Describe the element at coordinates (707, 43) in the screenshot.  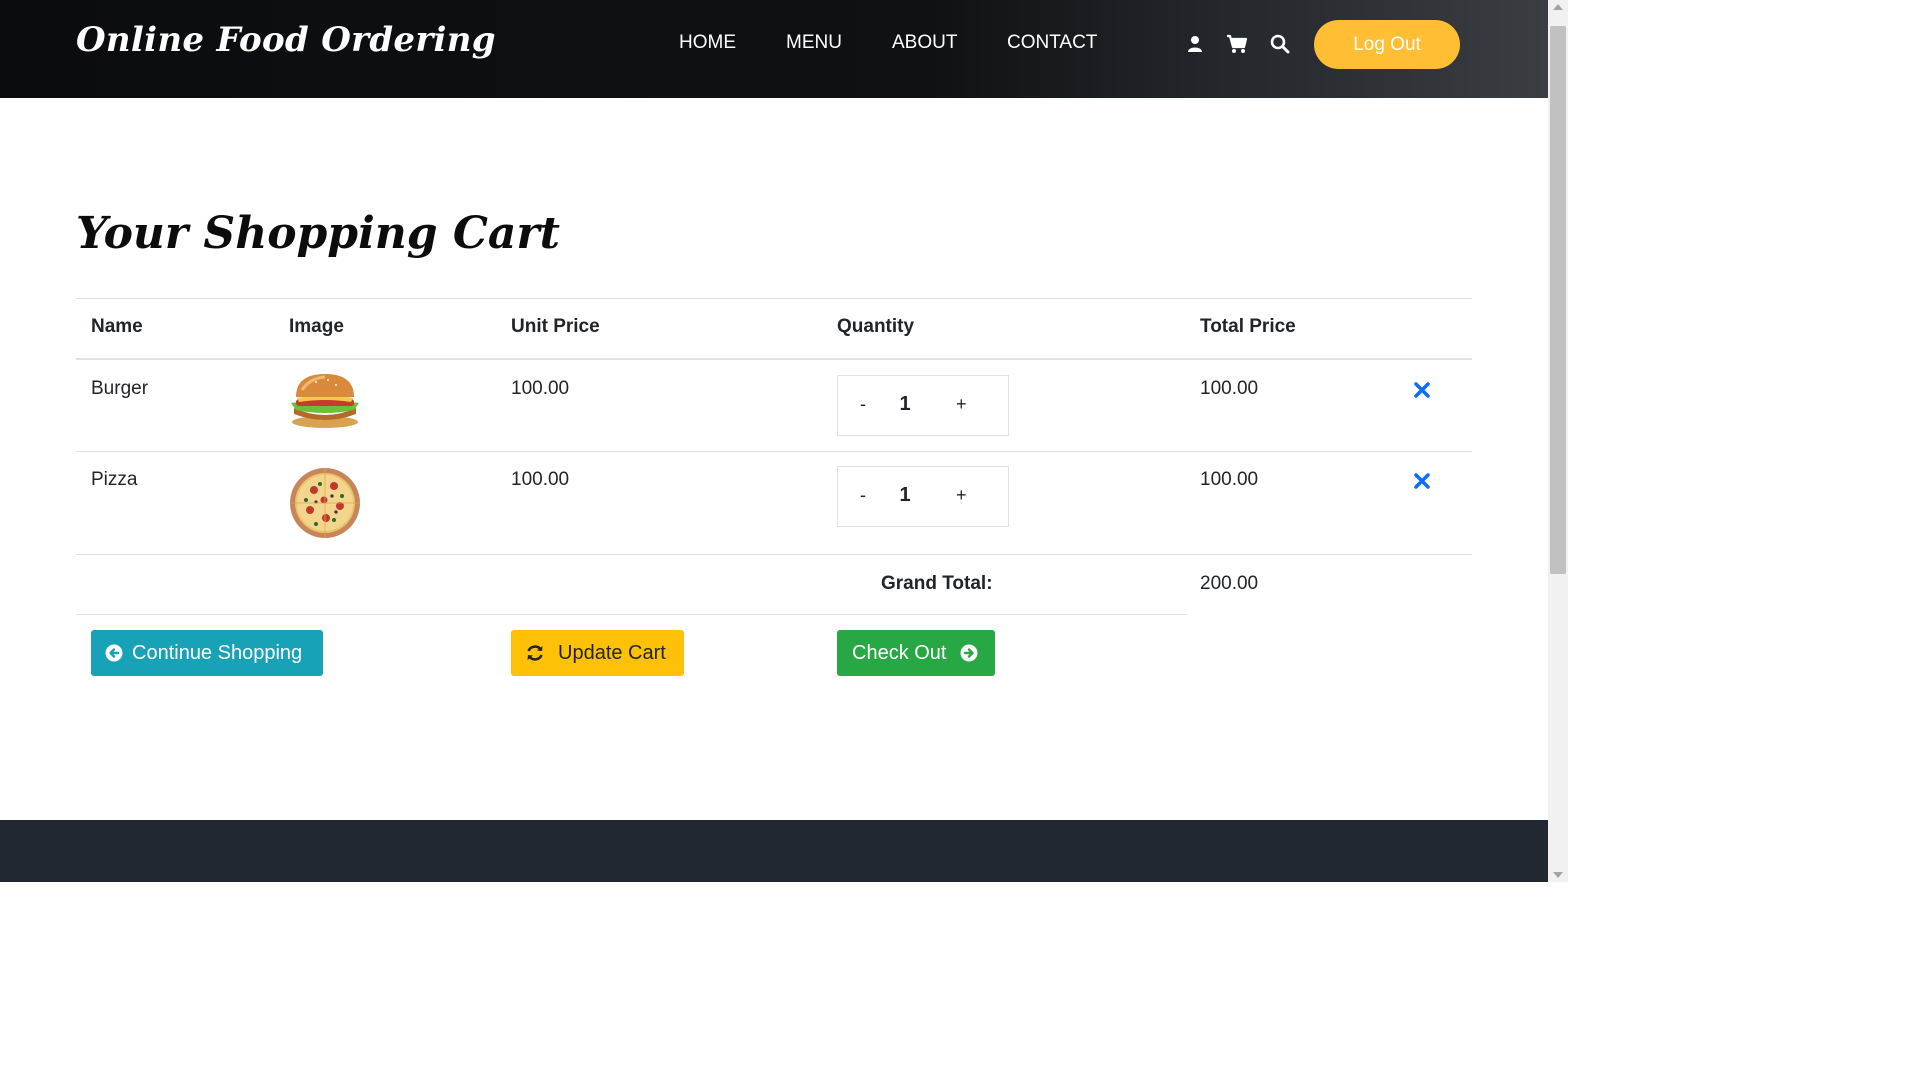
I see `nav-home: HOME` at that location.